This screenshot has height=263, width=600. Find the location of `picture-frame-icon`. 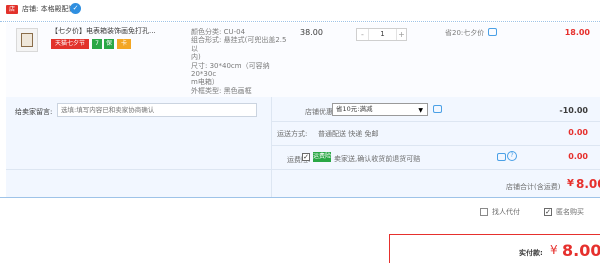

picture-frame-icon is located at coordinates (27, 40).